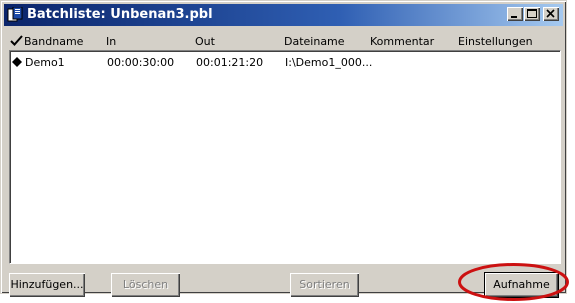 The width and height of the screenshot is (575, 303). Describe the element at coordinates (230, 62) in the screenshot. I see `cell-out: 00:01:21:20` at that location.